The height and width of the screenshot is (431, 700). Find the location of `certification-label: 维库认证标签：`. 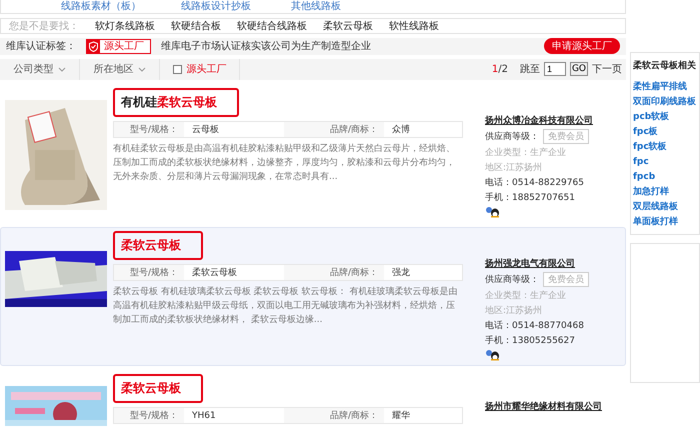

certification-label: 维库认证标签： is located at coordinates (41, 47).